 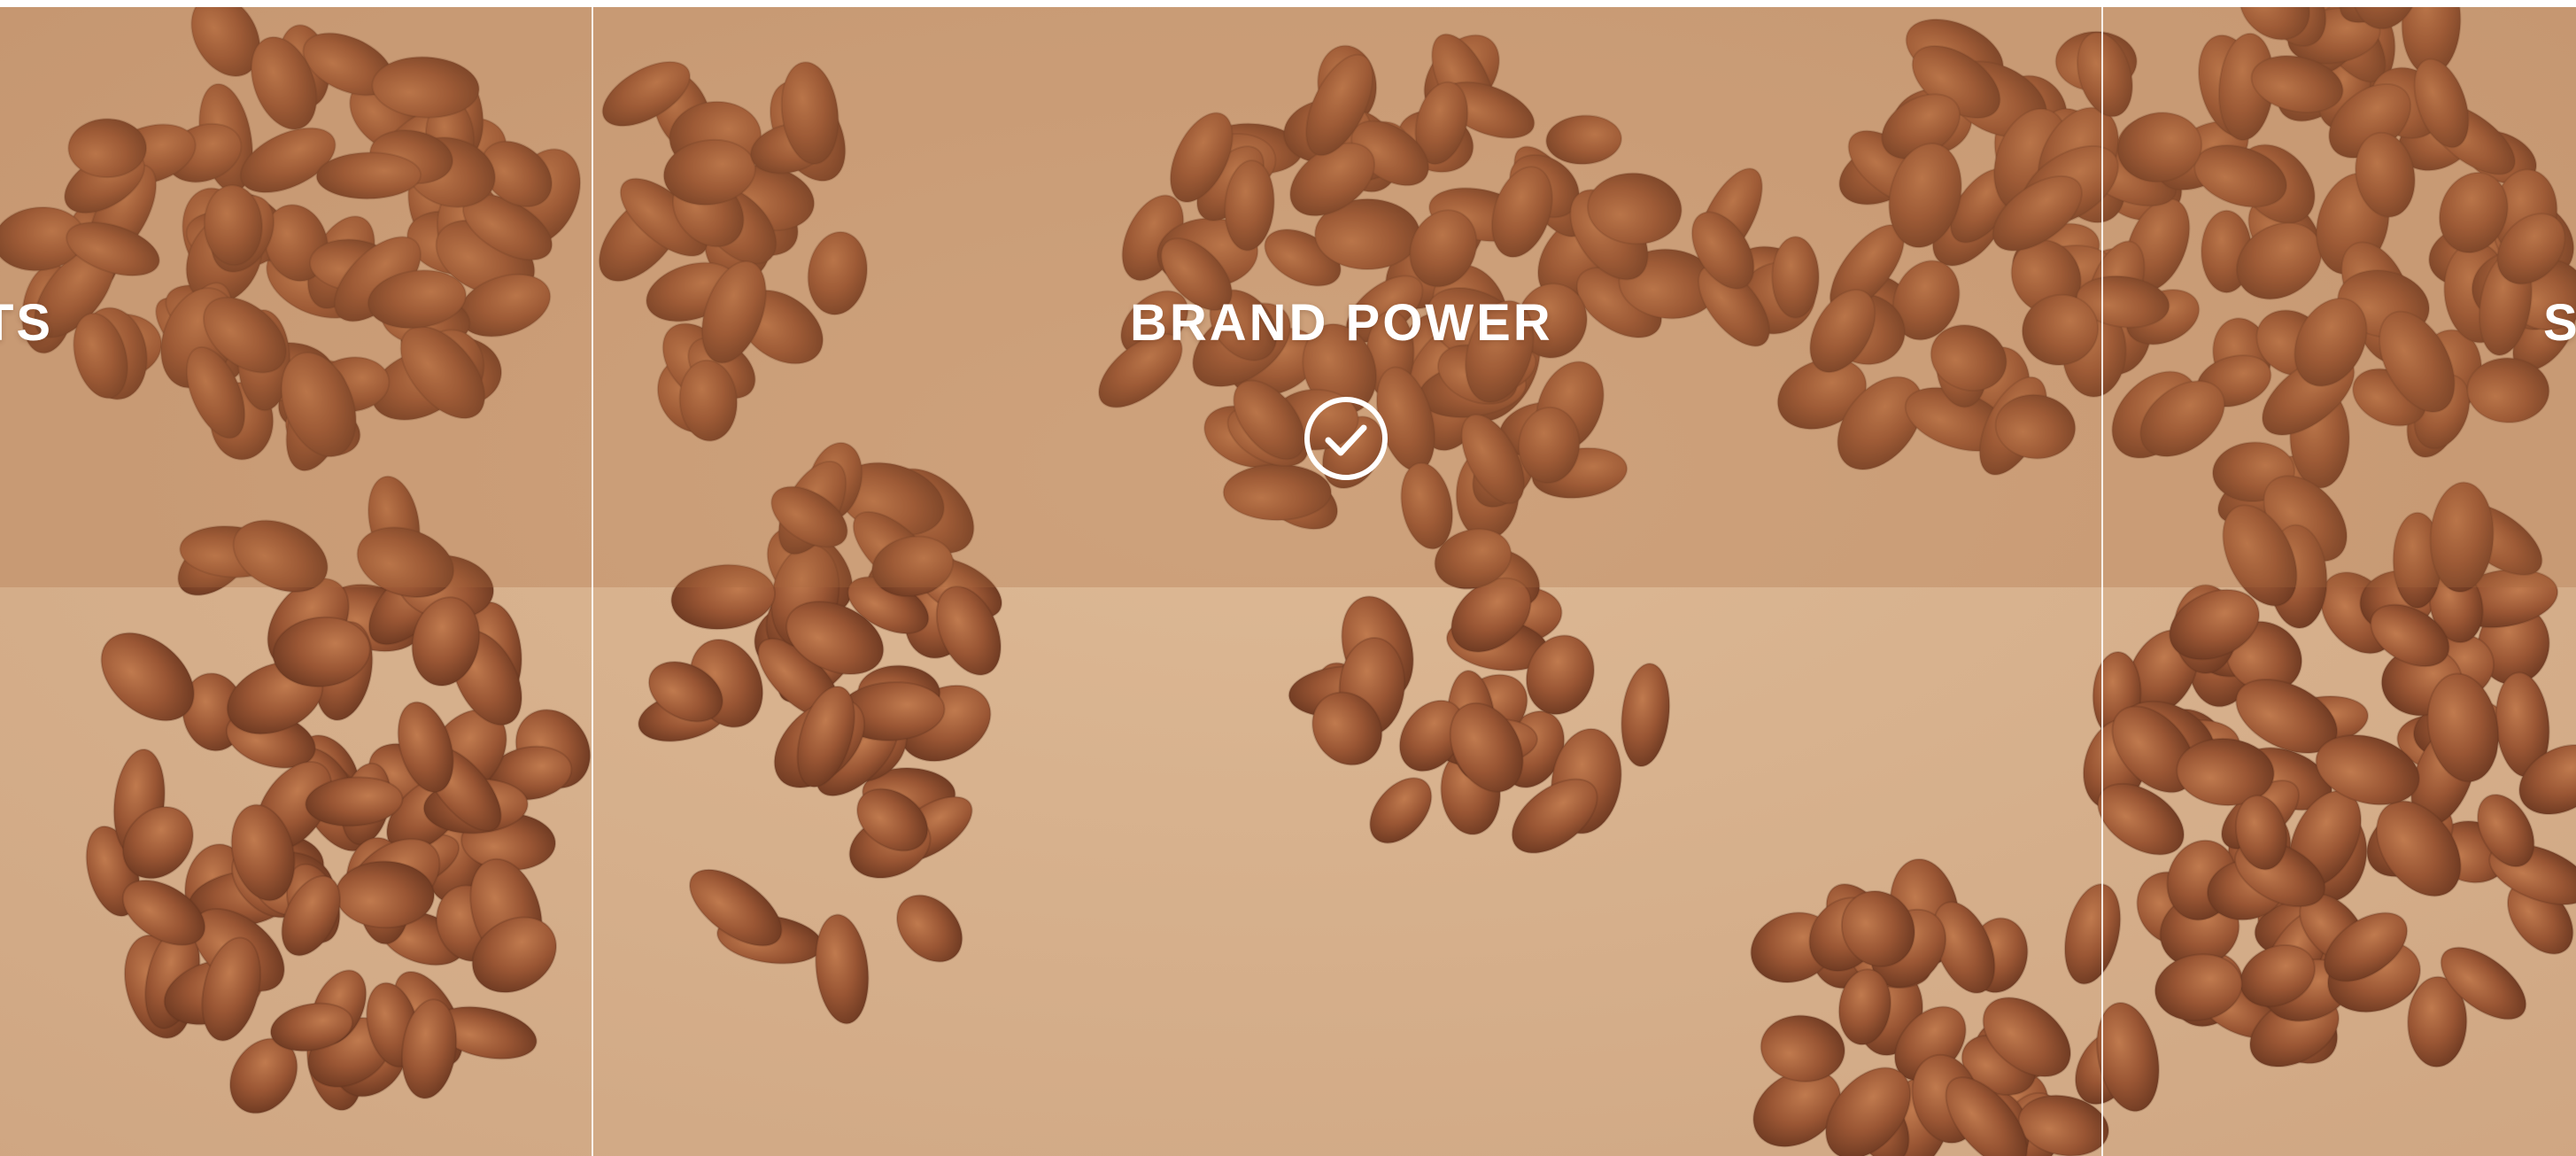 What do you see at coordinates (26, 323) in the screenshot?
I see `panel-title-left: TS` at bounding box center [26, 323].